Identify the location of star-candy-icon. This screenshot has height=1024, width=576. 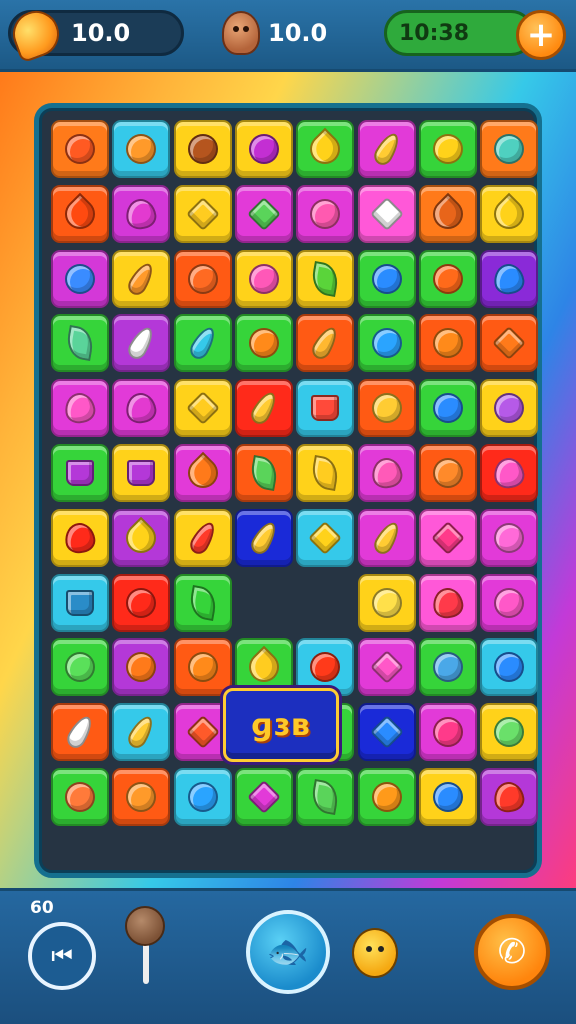
(263, 213).